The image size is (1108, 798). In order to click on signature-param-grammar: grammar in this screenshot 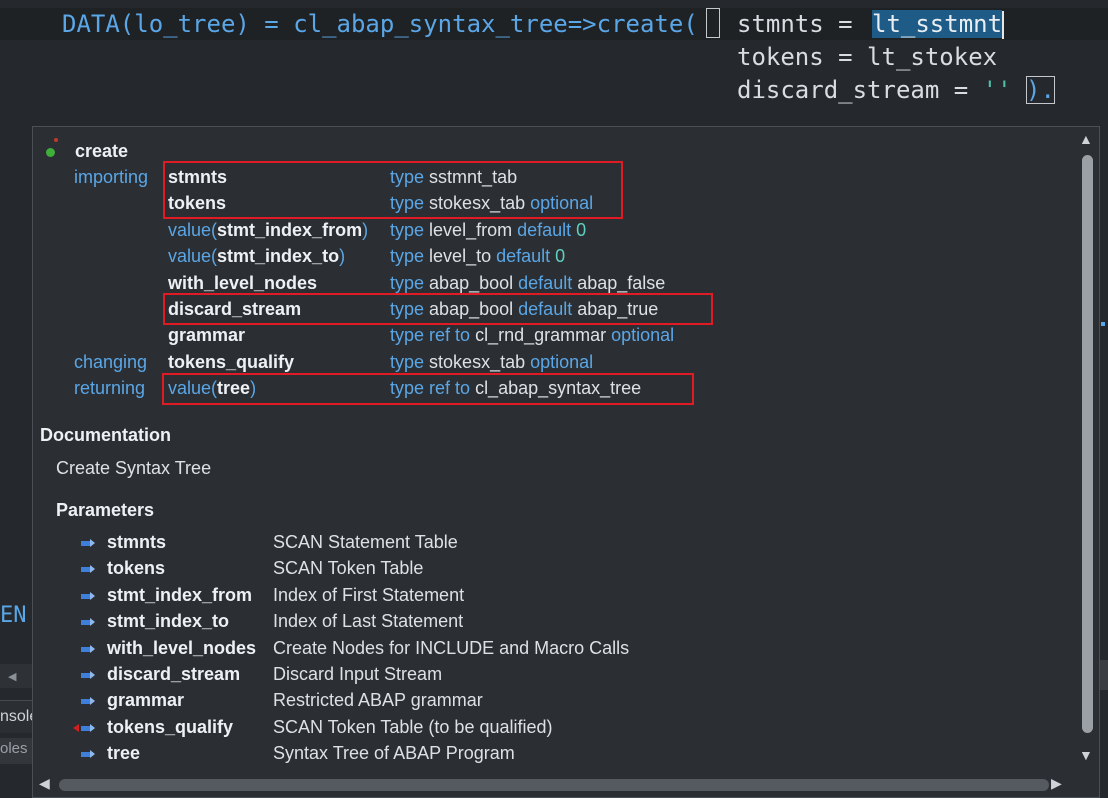, I will do `click(207, 335)`.